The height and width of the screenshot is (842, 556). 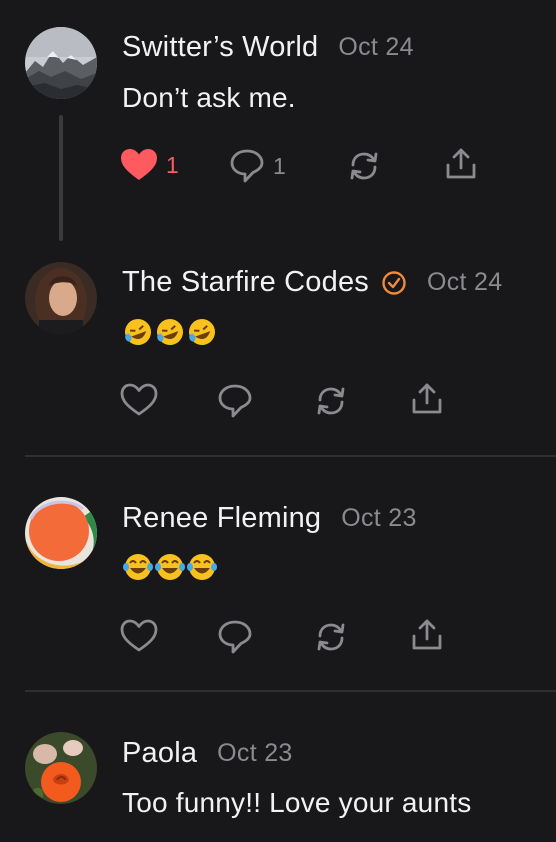 I want to click on post-text: Don’t ask me., so click(x=209, y=97).